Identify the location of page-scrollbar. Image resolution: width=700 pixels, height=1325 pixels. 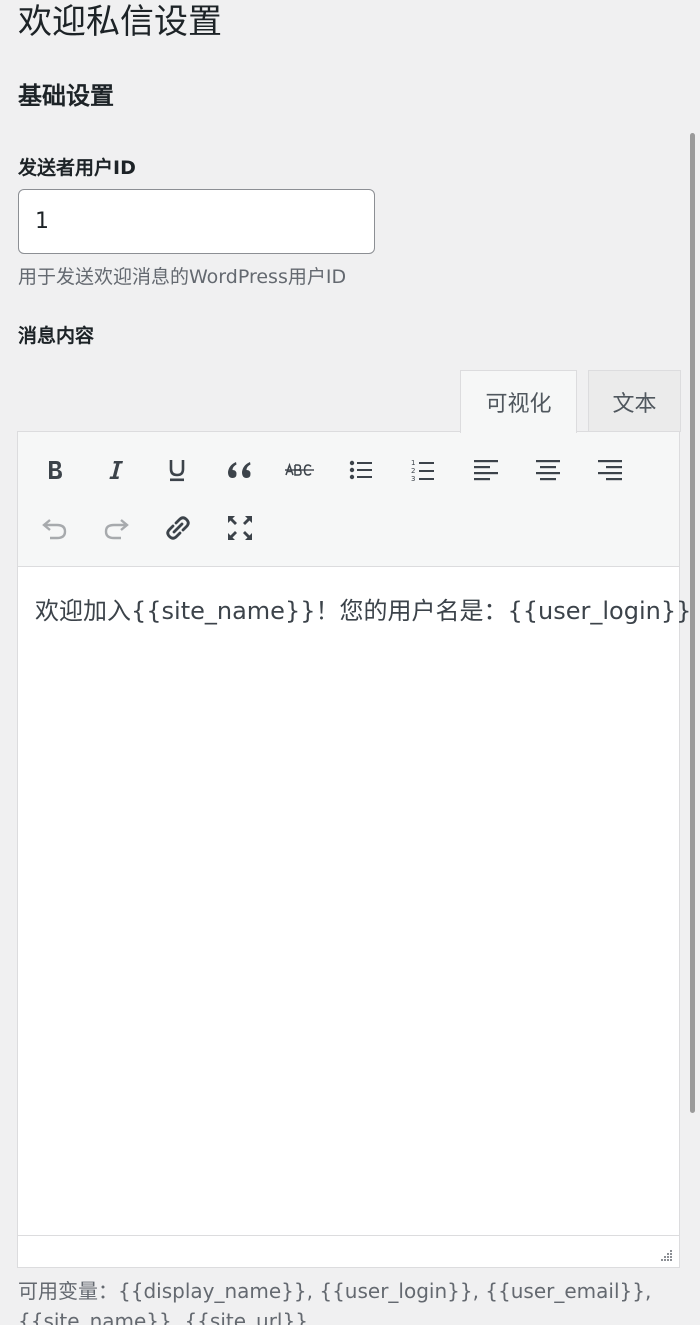
(692, 623).